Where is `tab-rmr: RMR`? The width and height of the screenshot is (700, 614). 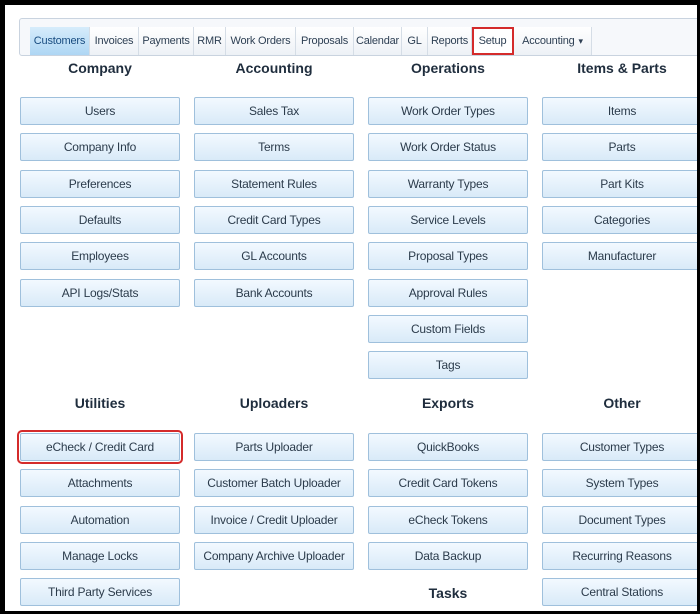 tab-rmr: RMR is located at coordinates (210, 41).